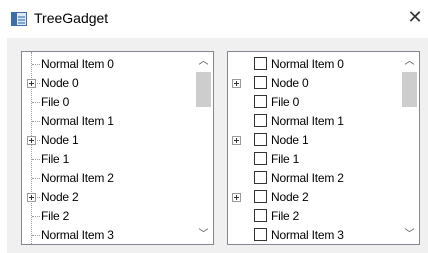 This screenshot has width=428, height=253. Describe the element at coordinates (71, 18) in the screenshot. I see `window-title: TreeGadget` at that location.